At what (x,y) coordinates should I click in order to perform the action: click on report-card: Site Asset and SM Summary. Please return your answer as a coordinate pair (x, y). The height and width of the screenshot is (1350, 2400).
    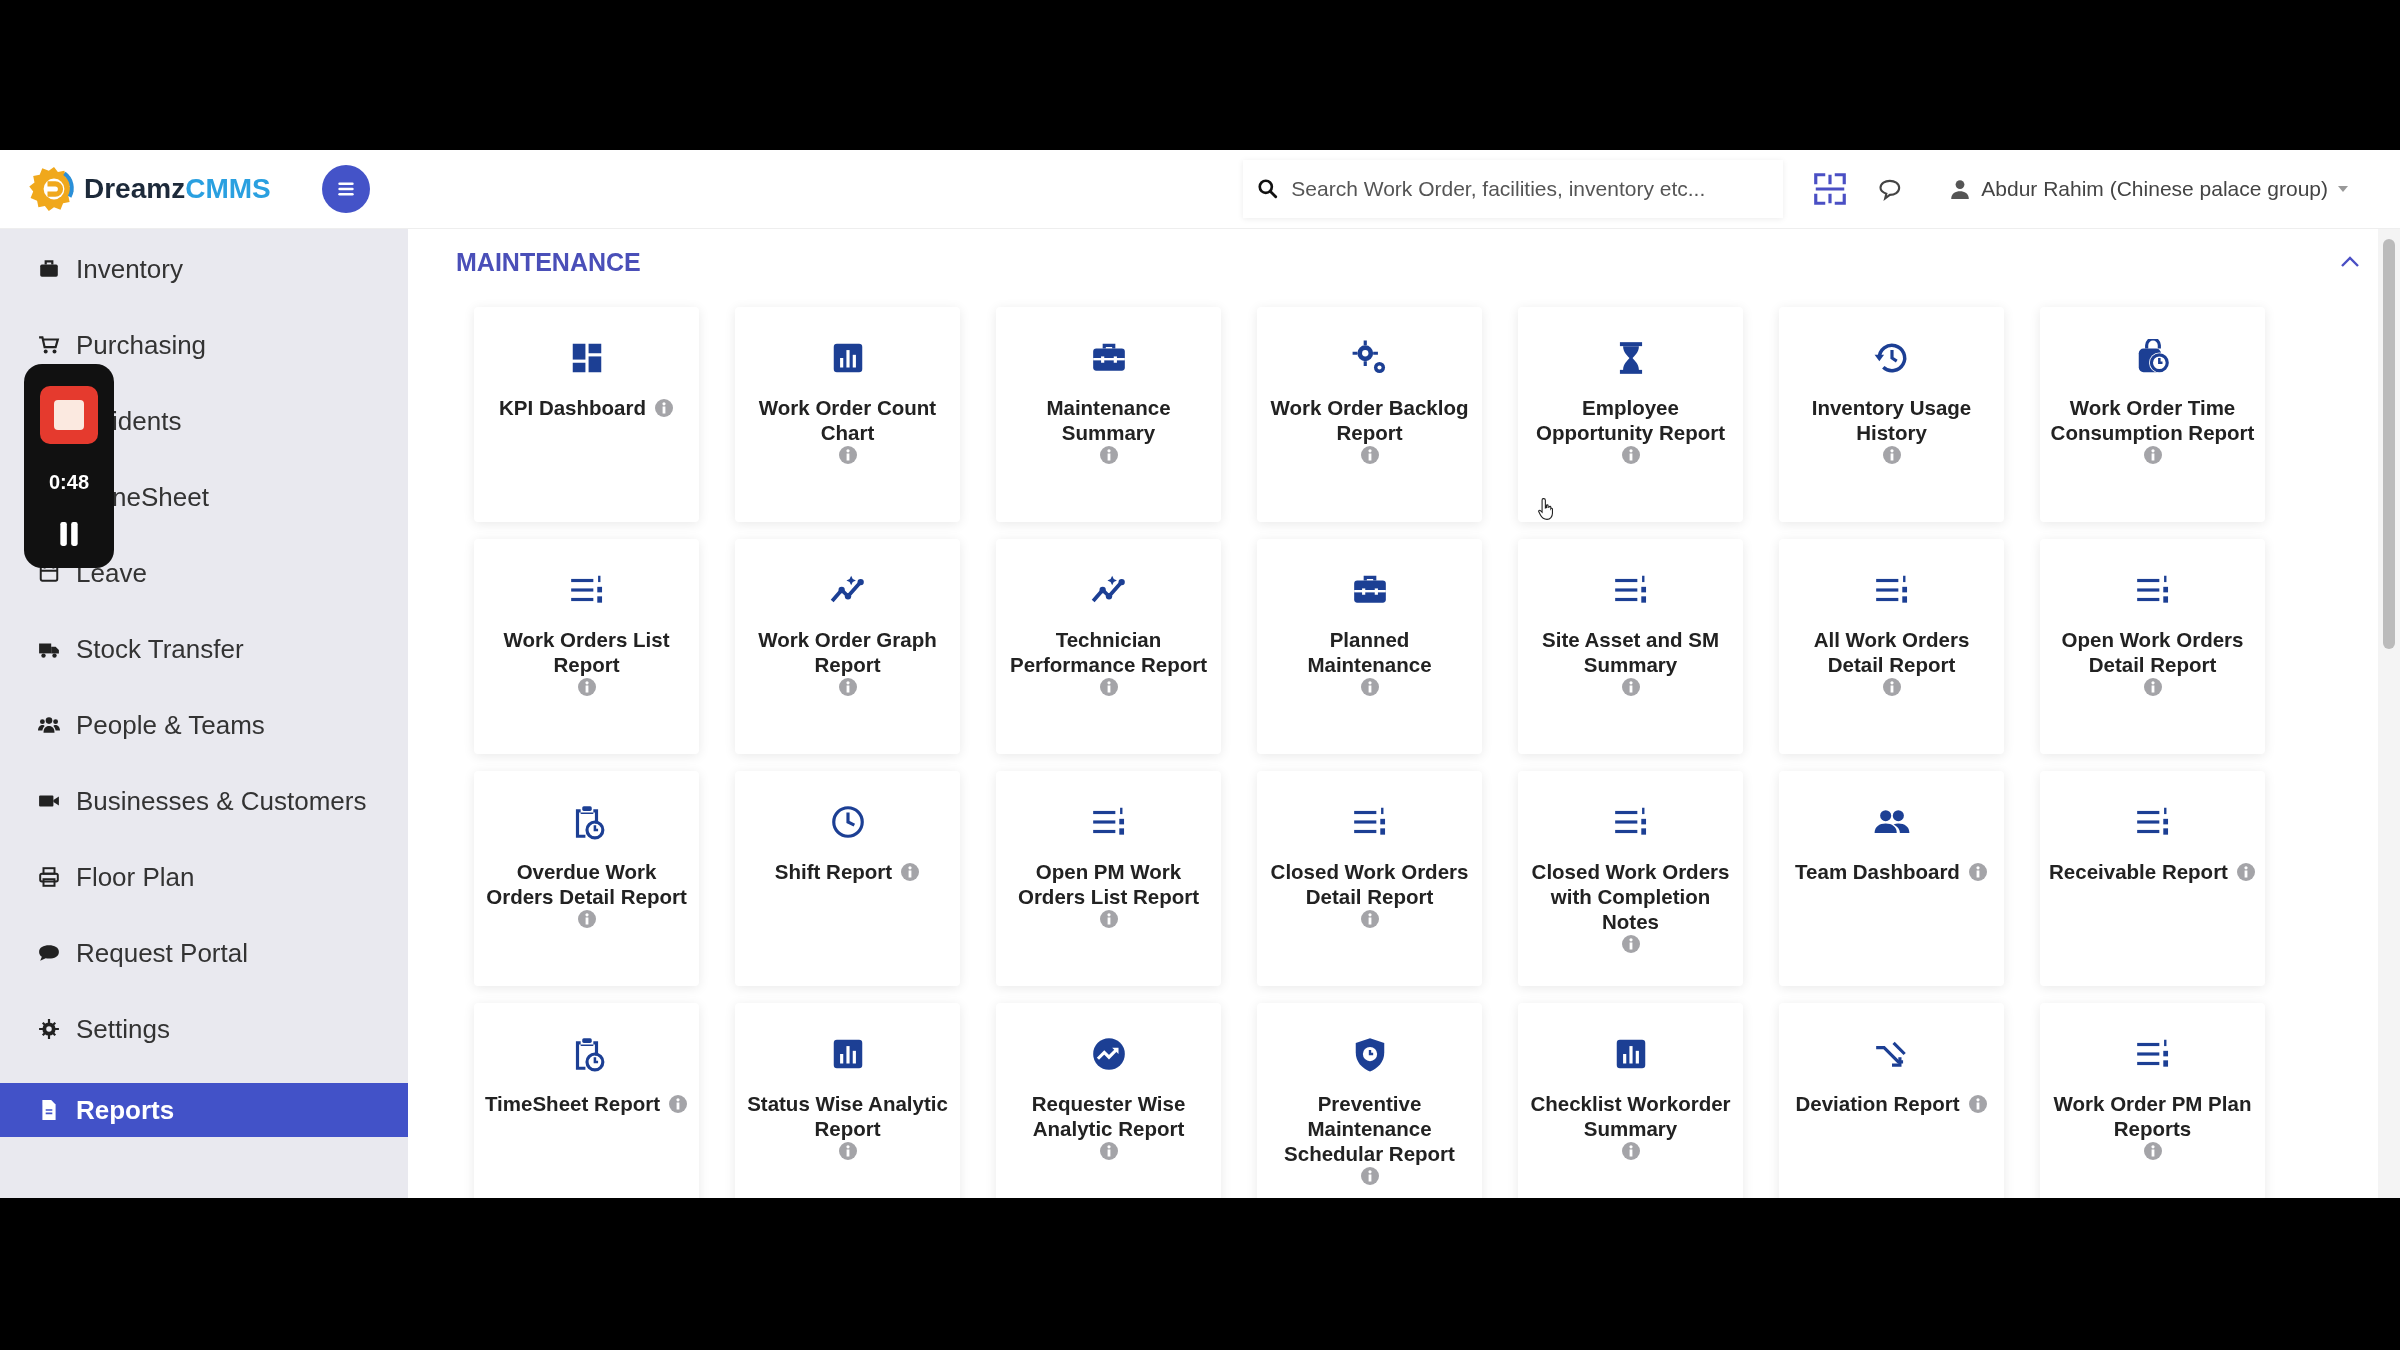
    Looking at the image, I should click on (1630, 646).